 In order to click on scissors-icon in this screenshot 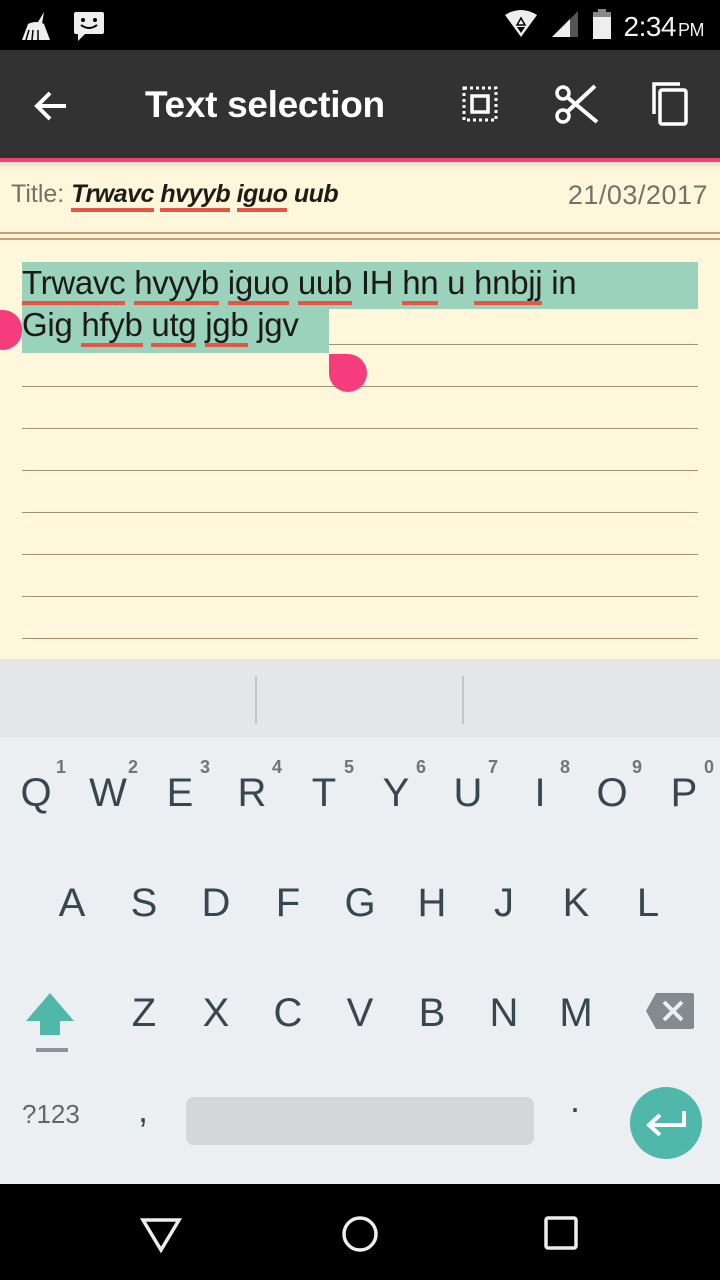, I will do `click(577, 104)`.